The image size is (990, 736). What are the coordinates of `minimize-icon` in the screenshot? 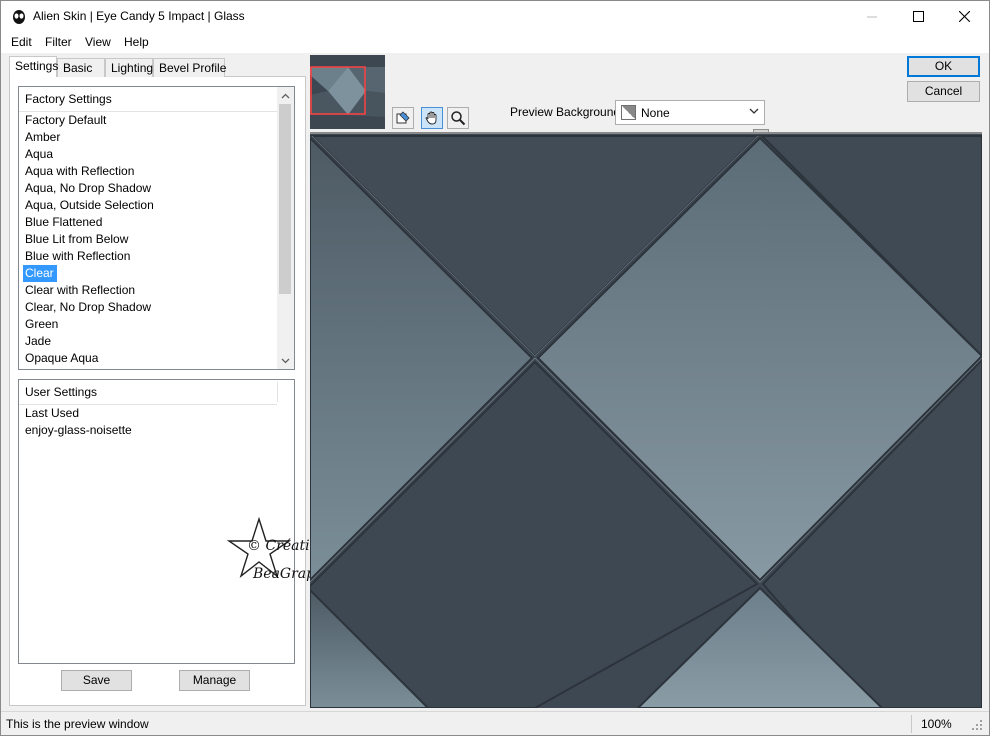 It's located at (872, 16).